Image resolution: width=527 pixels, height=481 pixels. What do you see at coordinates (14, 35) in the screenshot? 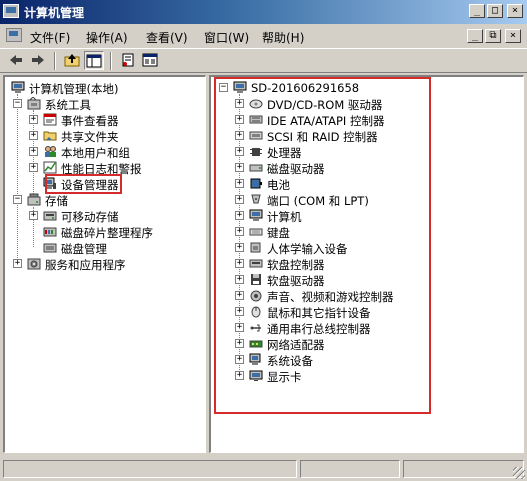
I see `child-window-icon` at bounding box center [14, 35].